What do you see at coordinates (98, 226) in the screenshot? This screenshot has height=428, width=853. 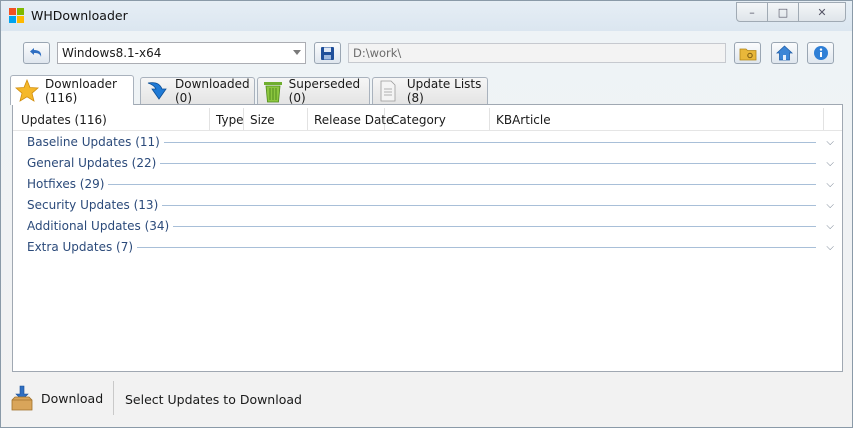 I see `group-label: Additional Updates (34)` at bounding box center [98, 226].